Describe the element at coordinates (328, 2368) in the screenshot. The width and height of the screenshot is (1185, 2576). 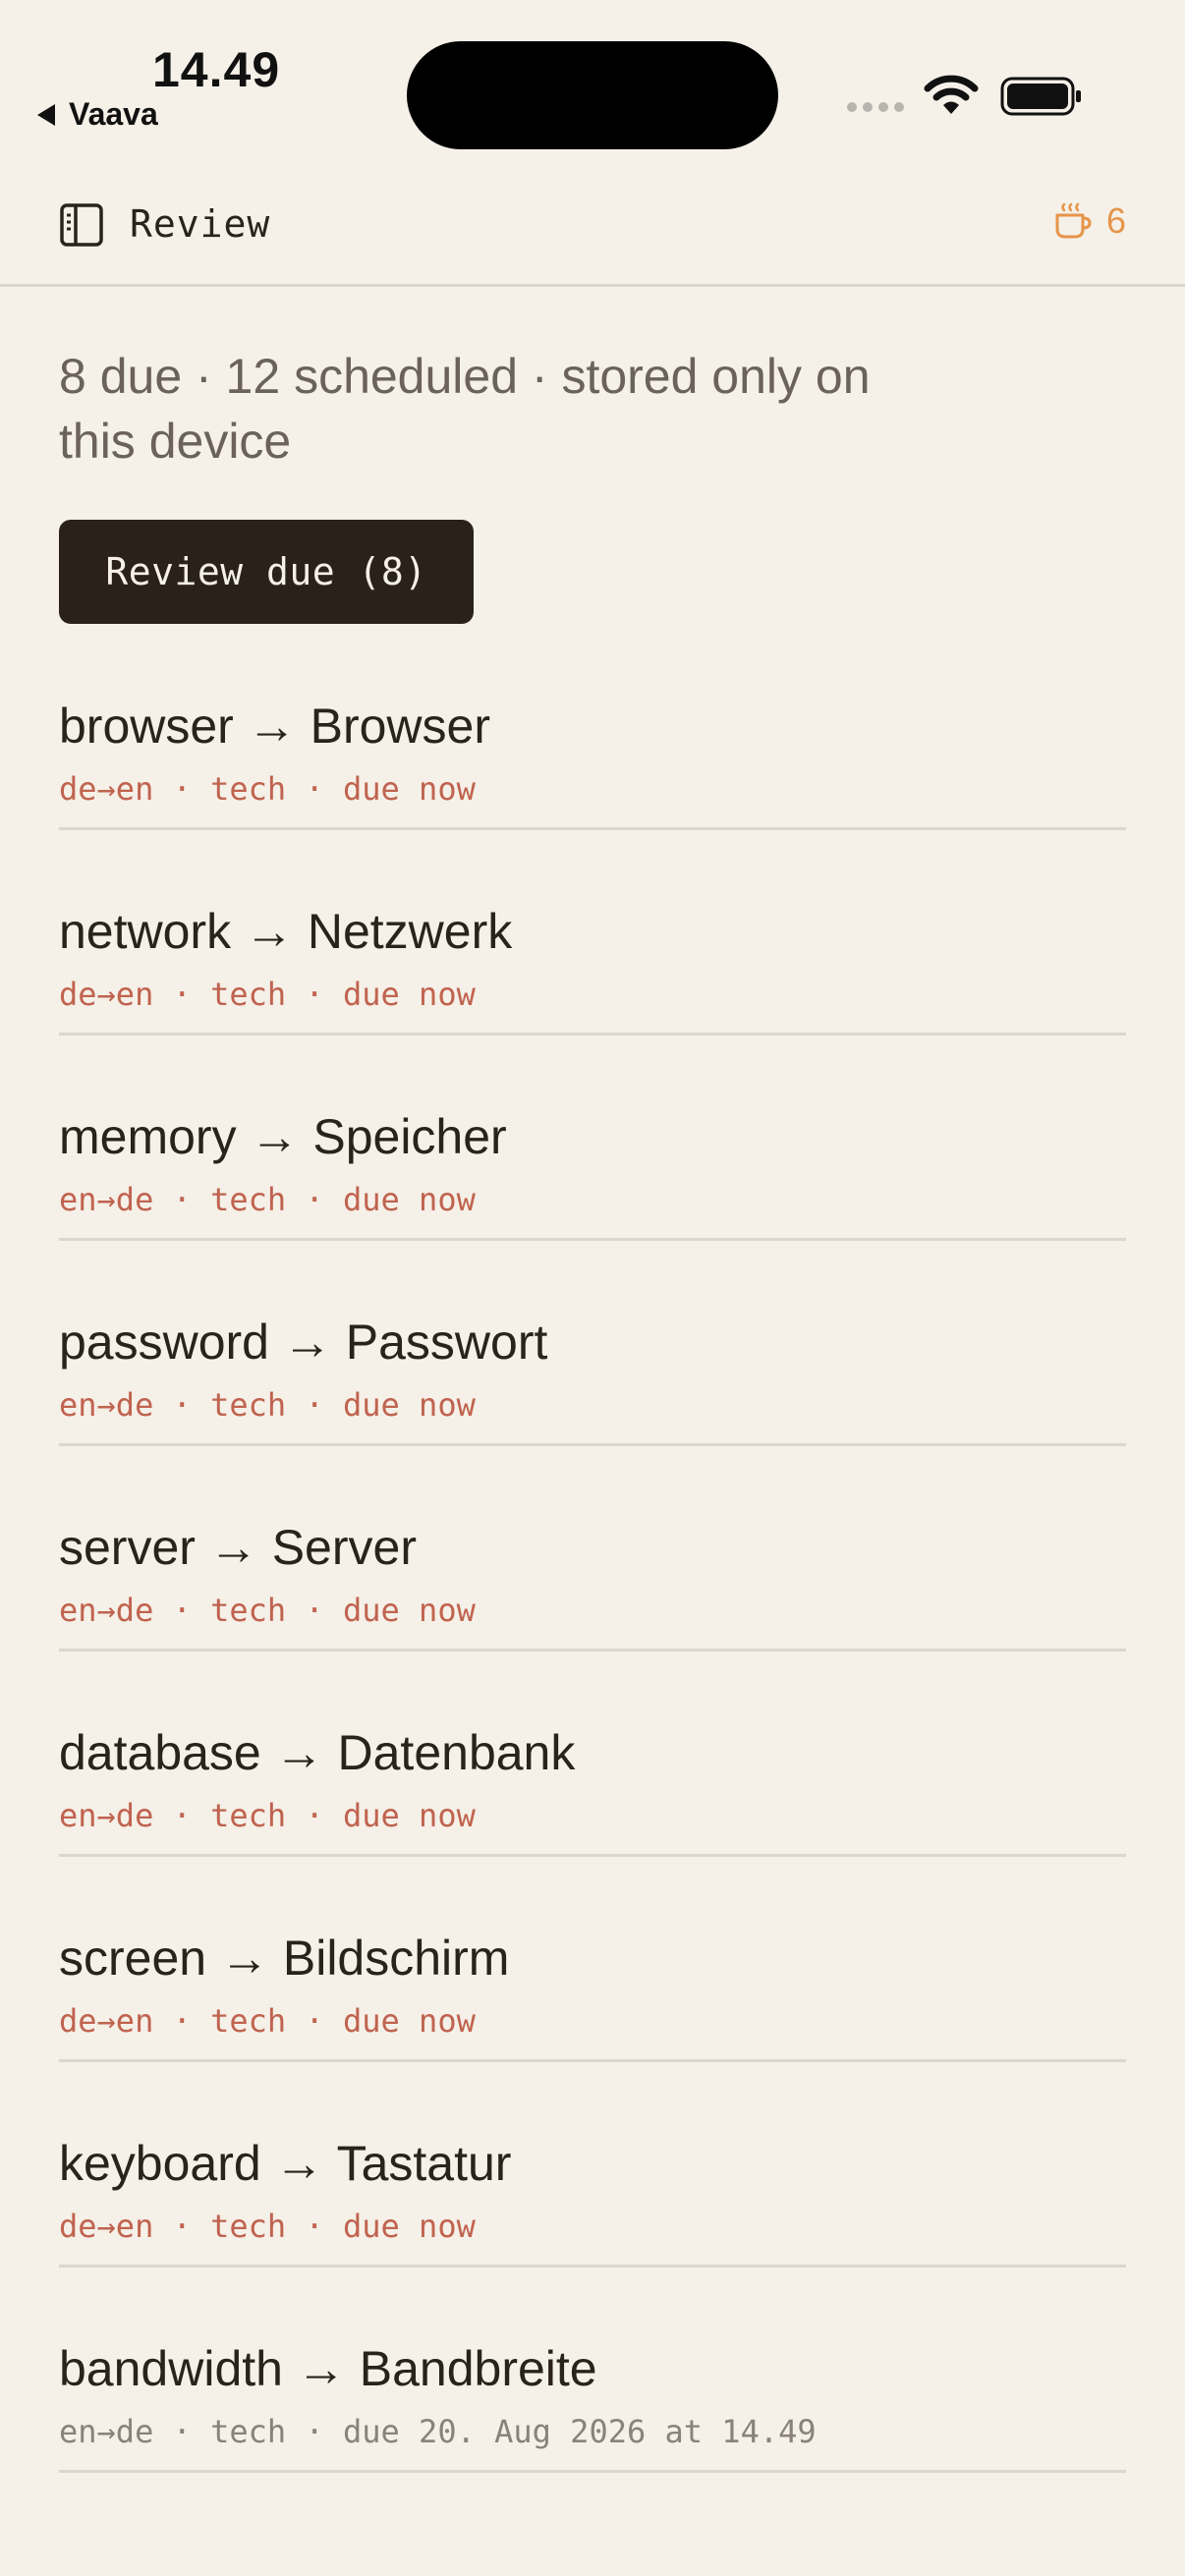
I see `item-term: bandwidth → Bandbreite` at that location.